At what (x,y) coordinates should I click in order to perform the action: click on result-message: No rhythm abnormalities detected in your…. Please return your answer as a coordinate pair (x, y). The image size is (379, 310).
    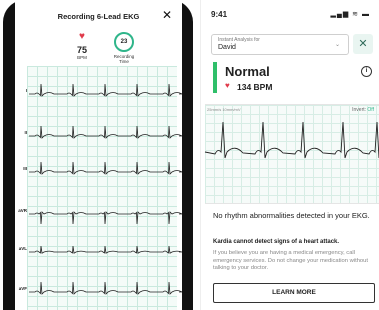
    Looking at the image, I should click on (291, 215).